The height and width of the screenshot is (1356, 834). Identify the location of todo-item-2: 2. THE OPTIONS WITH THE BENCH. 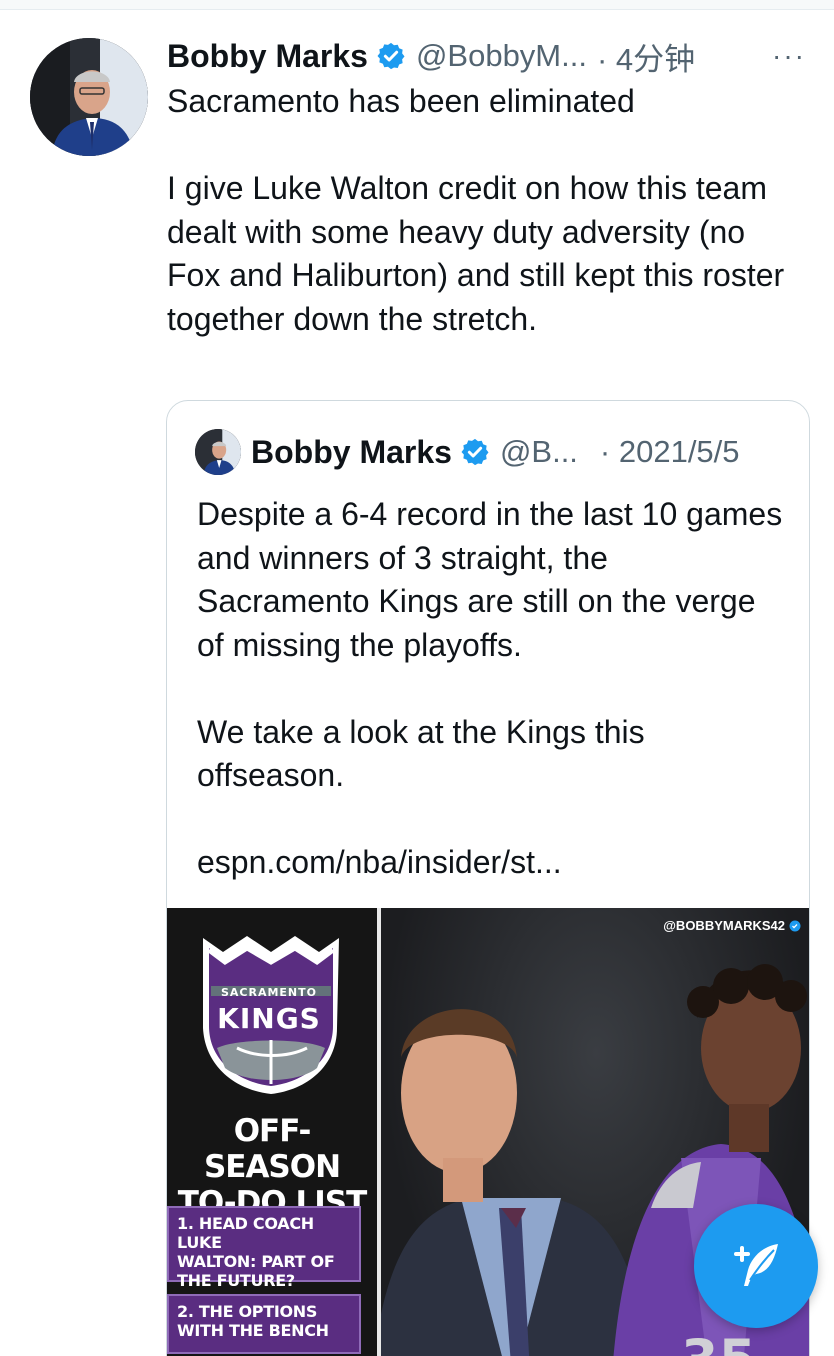
(264, 1324).